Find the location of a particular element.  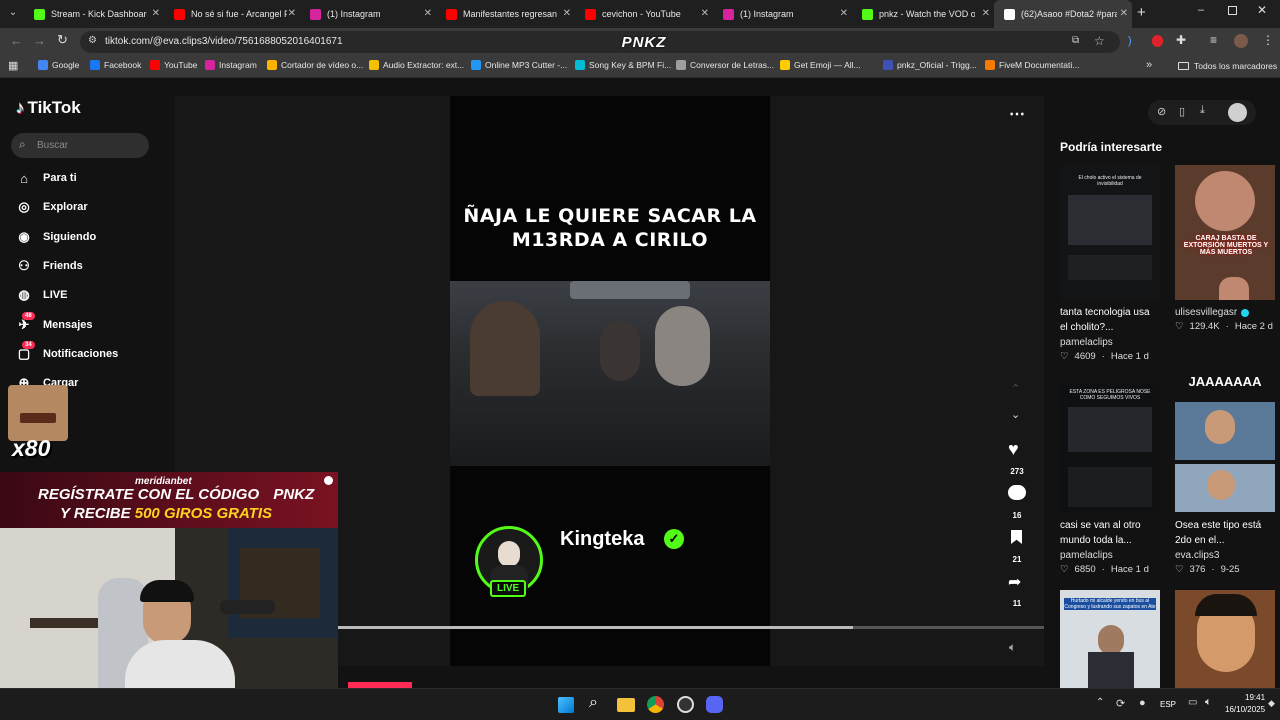

speaker-icon: 🔈︎ is located at coordinates (1208, 702).